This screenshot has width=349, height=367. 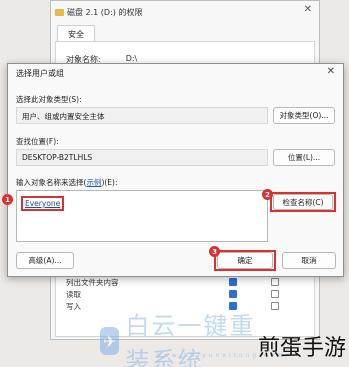 I want to click on names-label-prefix: 输入对象名称来选择(, so click(x=51, y=182).